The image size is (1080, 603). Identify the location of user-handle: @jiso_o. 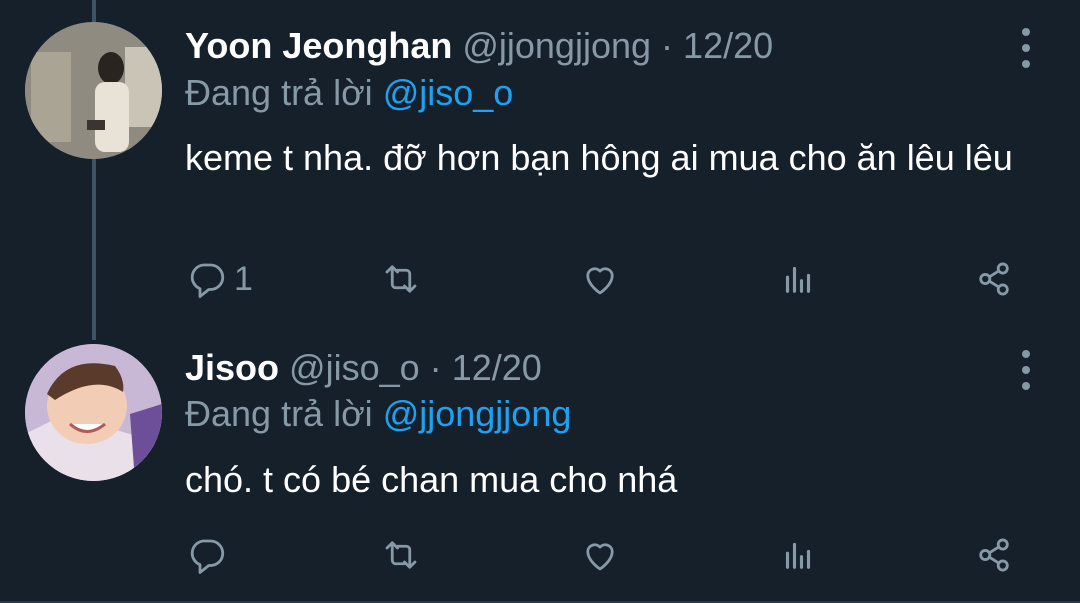
(354, 367).